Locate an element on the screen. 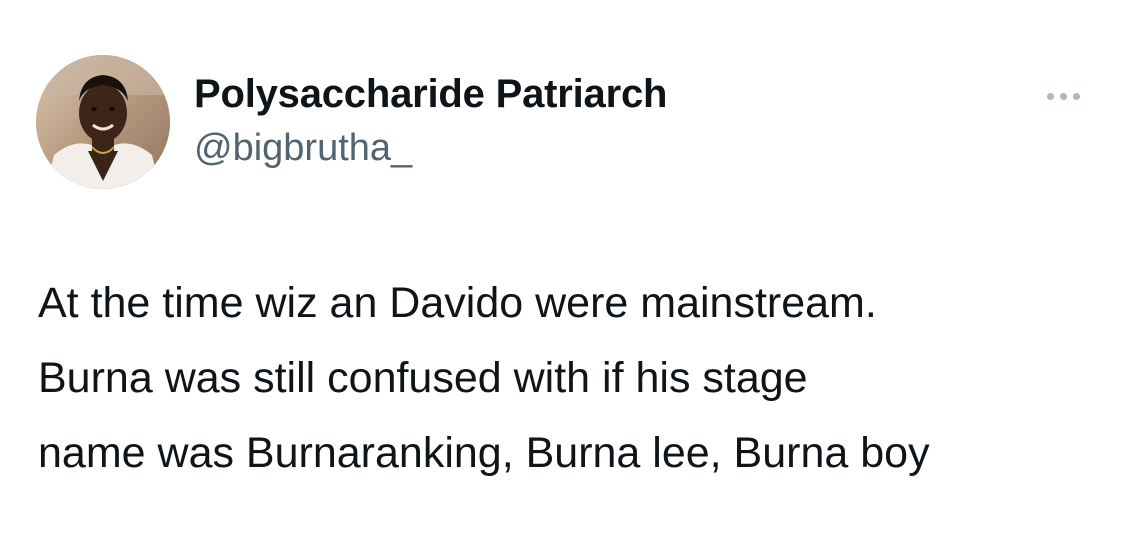 This screenshot has width=1125, height=540. avatar-photo-icon is located at coordinates (103, 122).